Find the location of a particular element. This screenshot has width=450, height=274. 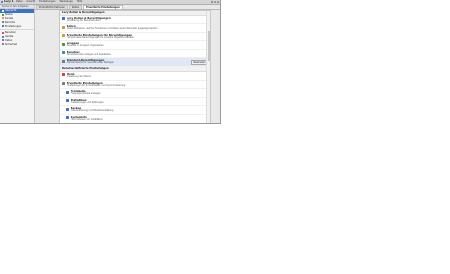

sidebar-item-label: Übersicht is located at coordinates (11, 11).